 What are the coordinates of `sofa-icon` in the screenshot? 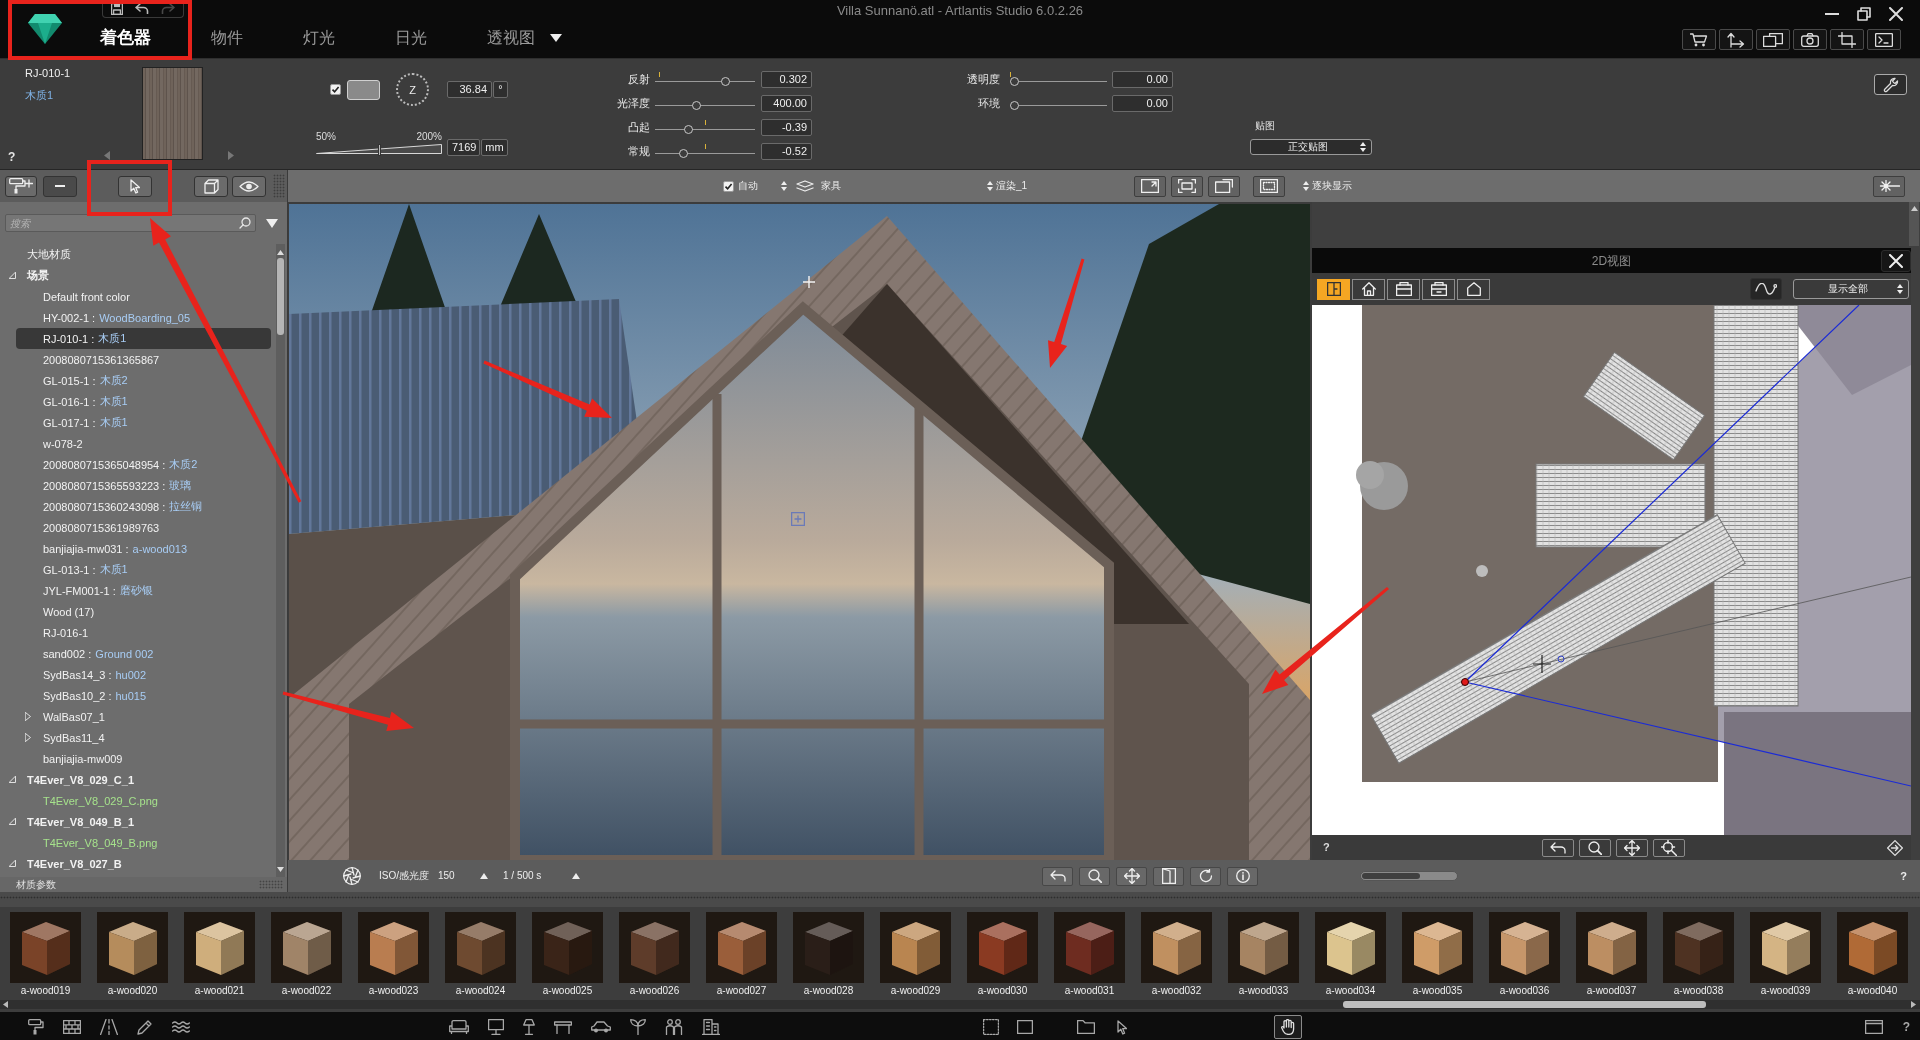 It's located at (459, 1027).